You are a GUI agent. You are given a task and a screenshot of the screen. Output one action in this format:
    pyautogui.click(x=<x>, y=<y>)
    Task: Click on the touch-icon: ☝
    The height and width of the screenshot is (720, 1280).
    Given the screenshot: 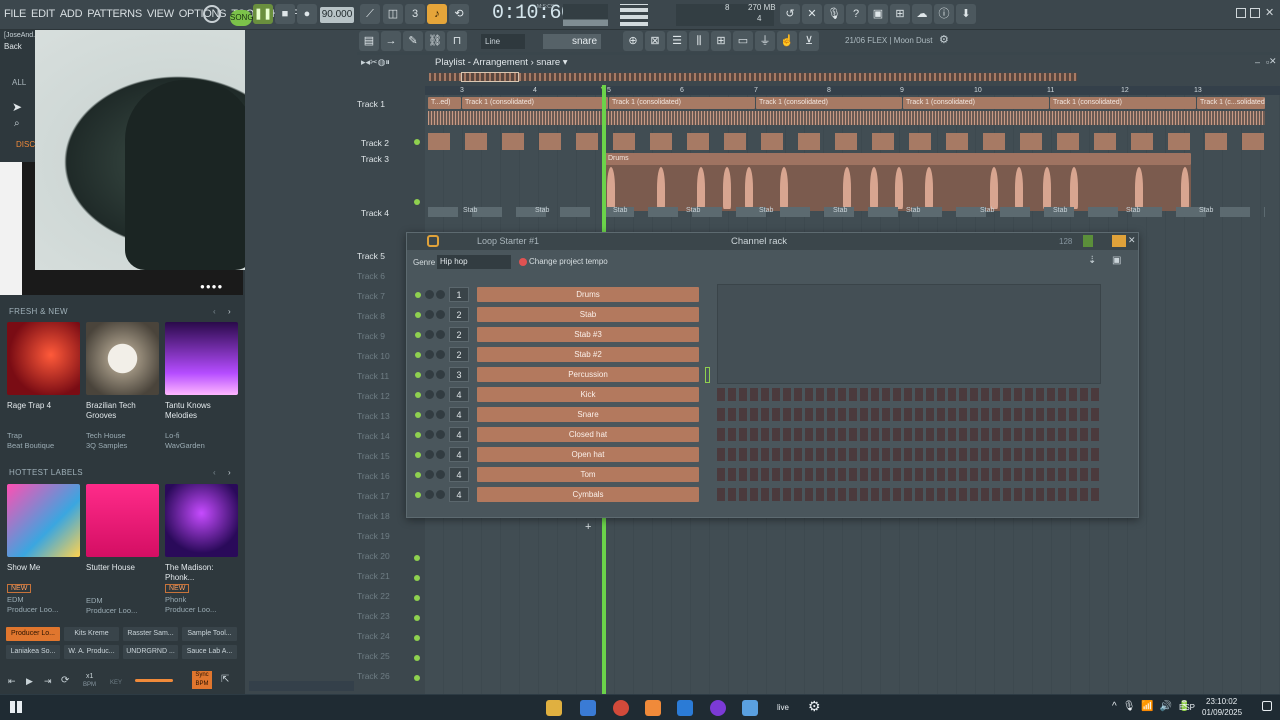 What is the action you would take?
    pyautogui.click(x=787, y=41)
    